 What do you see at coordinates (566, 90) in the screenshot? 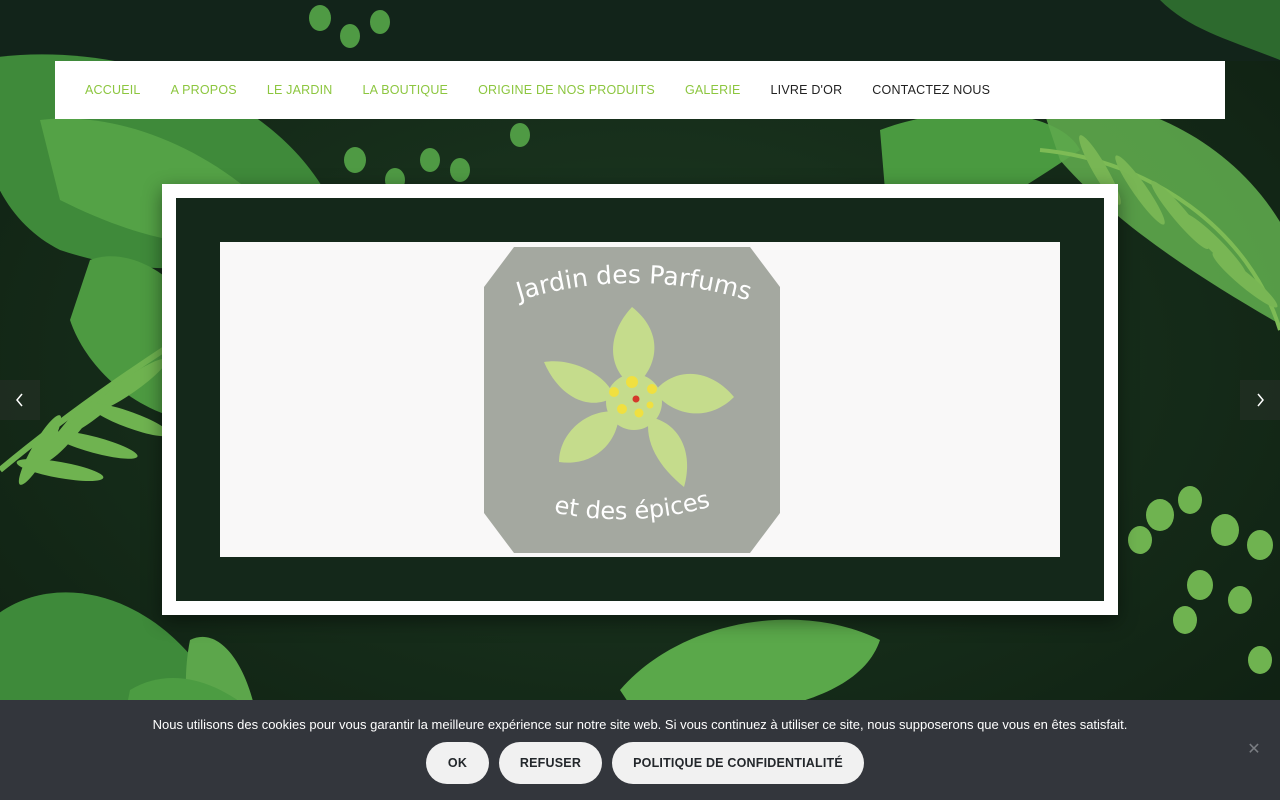
I see `nav-item-origine-de-nos-produits: ORIGINE DE NOS PRODUITS` at bounding box center [566, 90].